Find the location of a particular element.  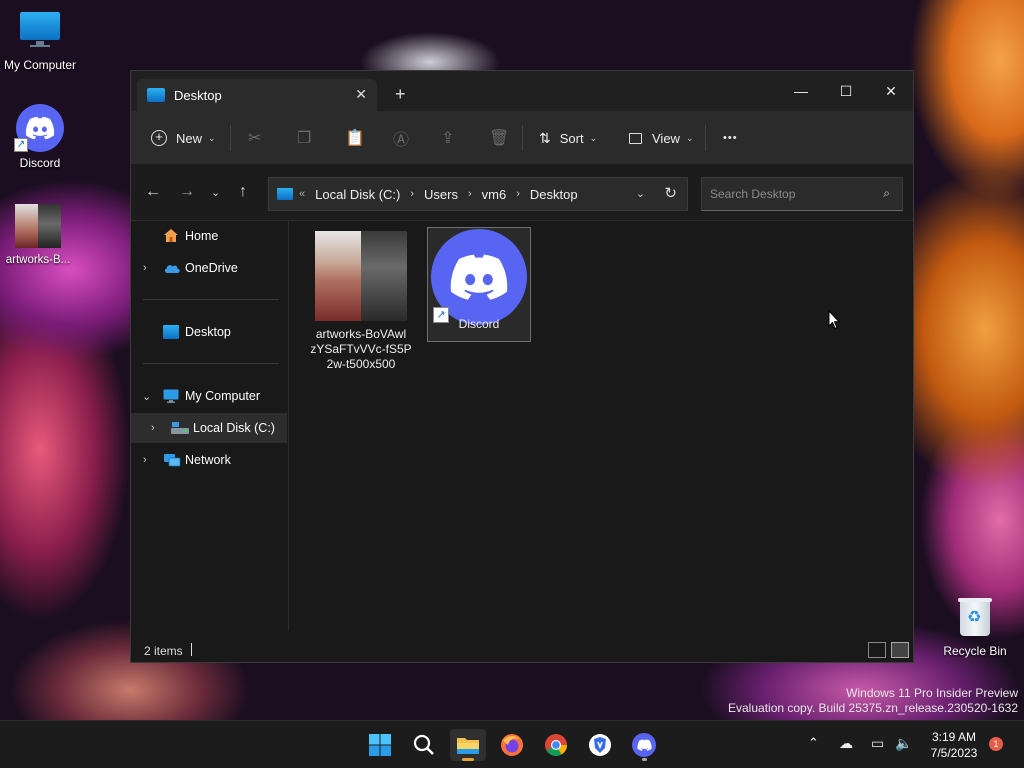

view-button: View ⌄ is located at coordinates (661, 138).